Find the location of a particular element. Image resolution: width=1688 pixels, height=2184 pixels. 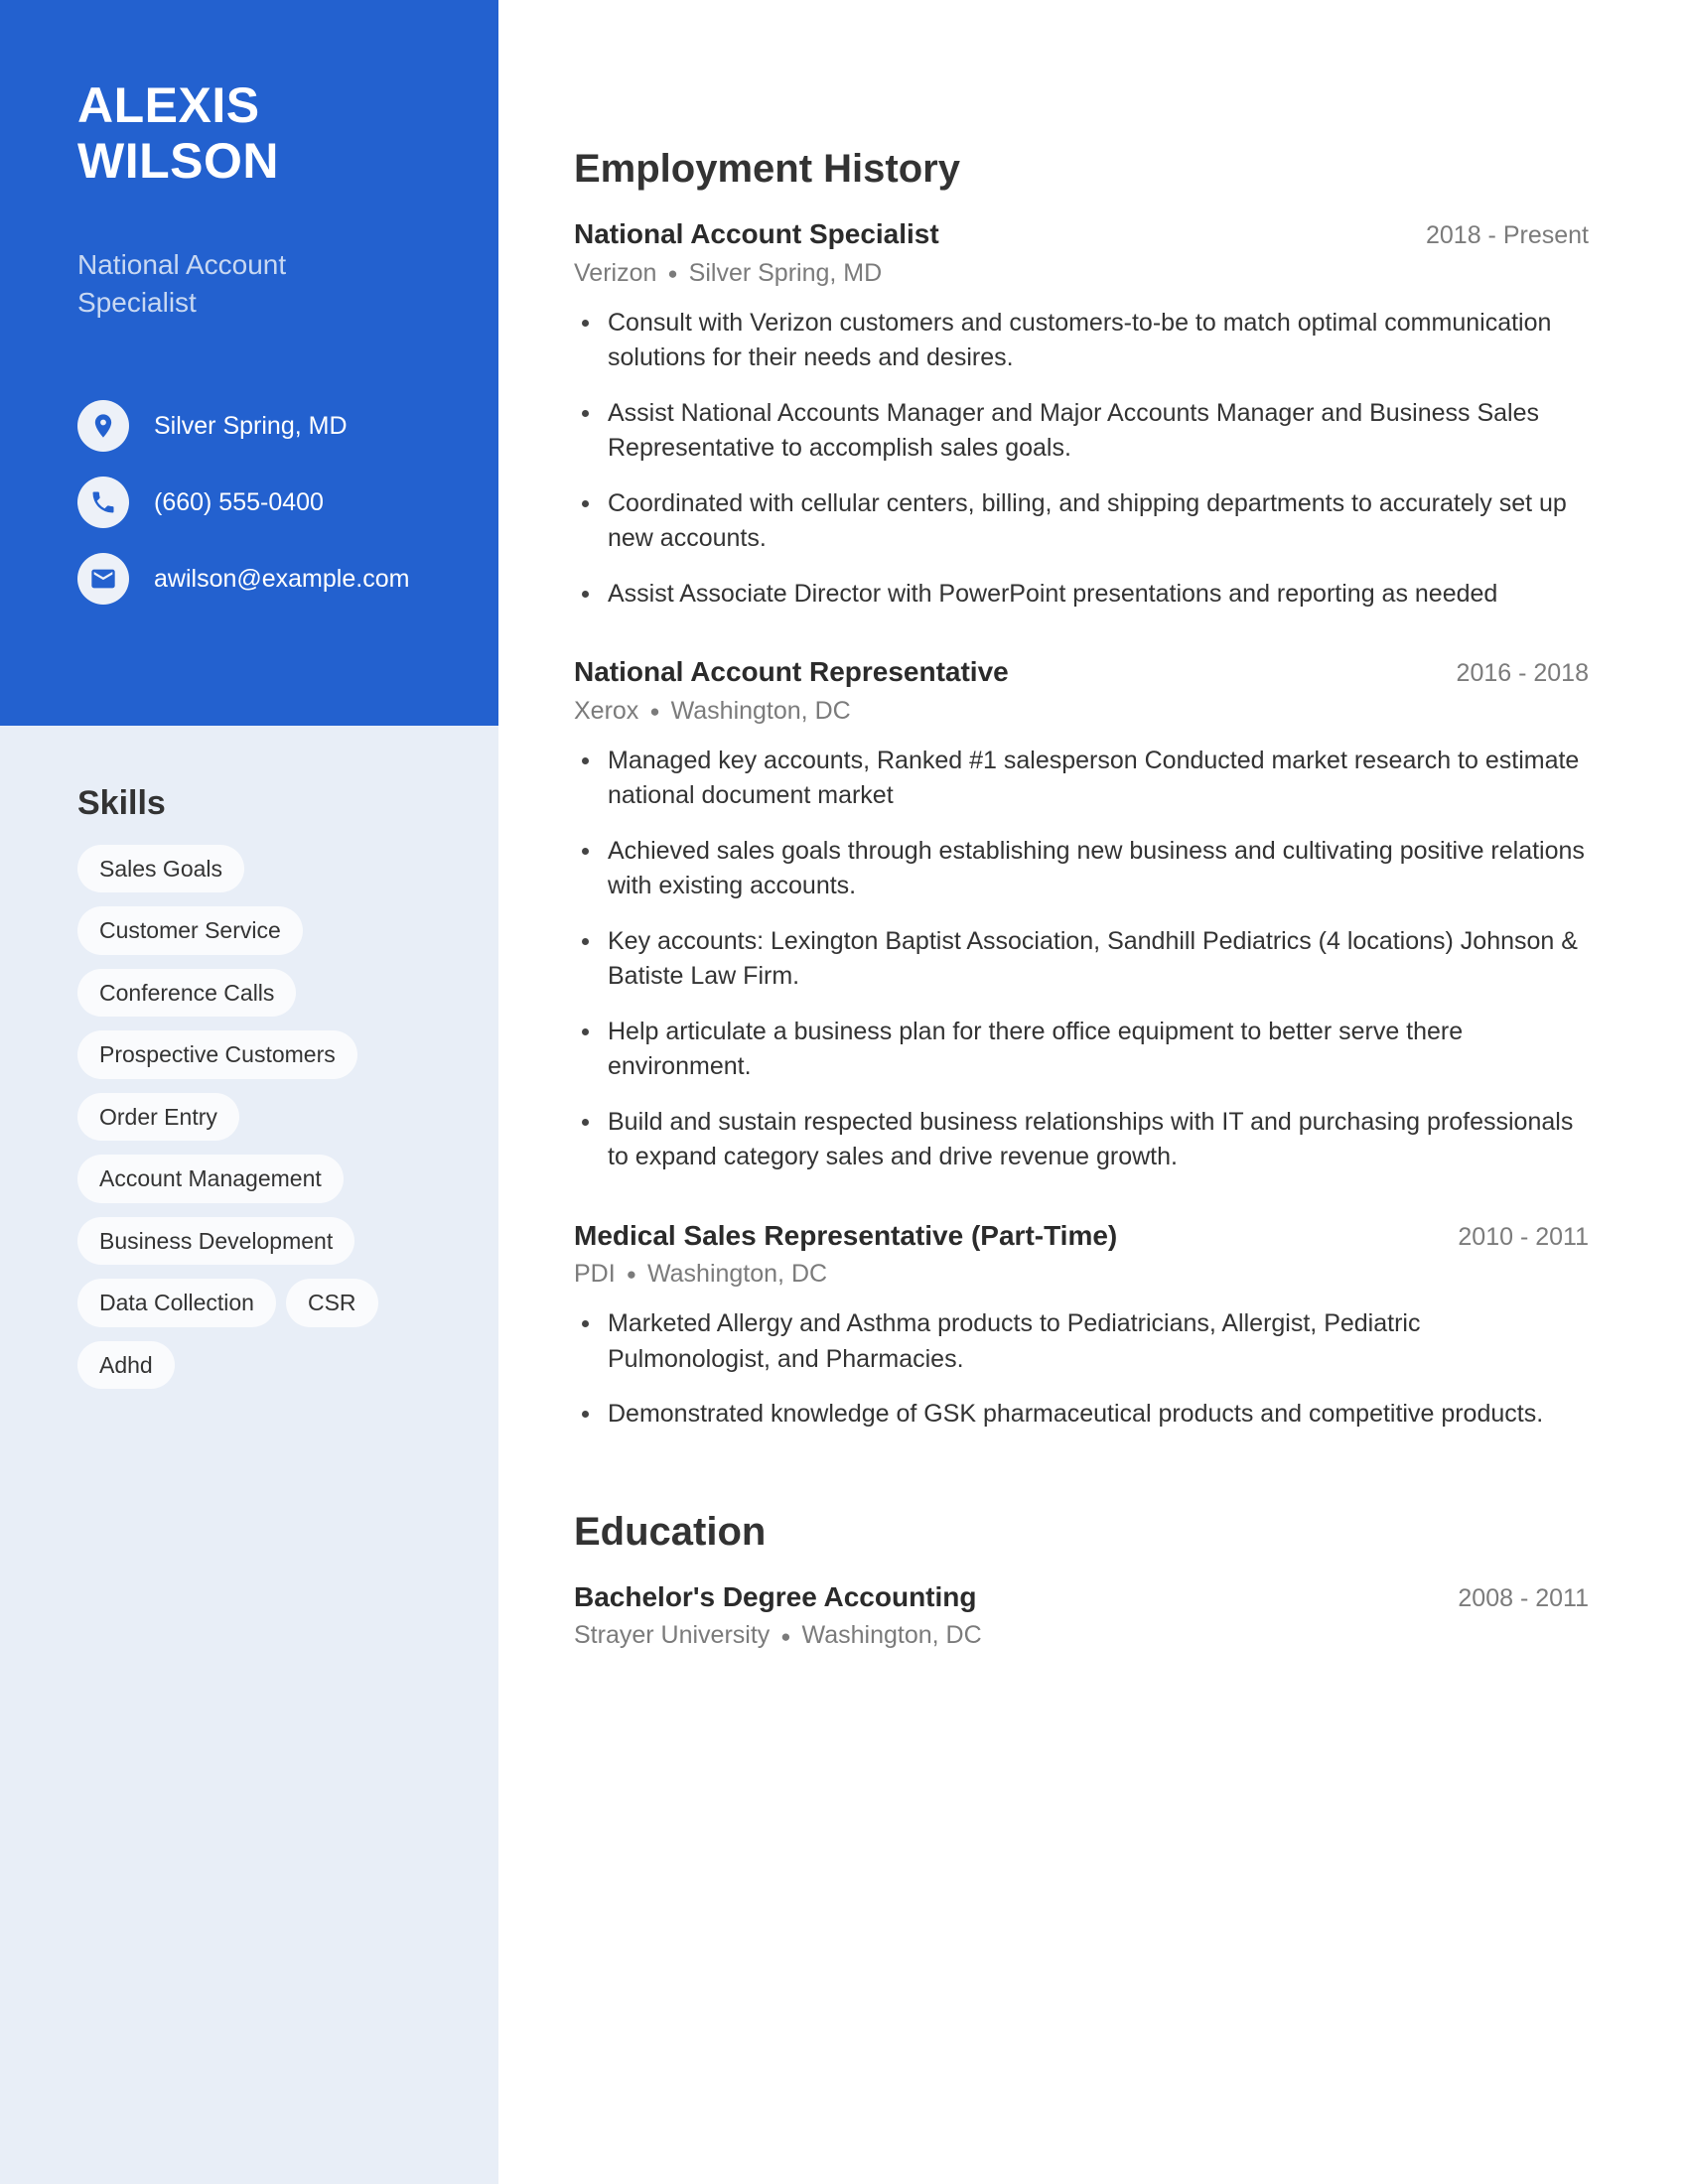

degree-date-range: 2008 - 2011 is located at coordinates (1523, 1597).